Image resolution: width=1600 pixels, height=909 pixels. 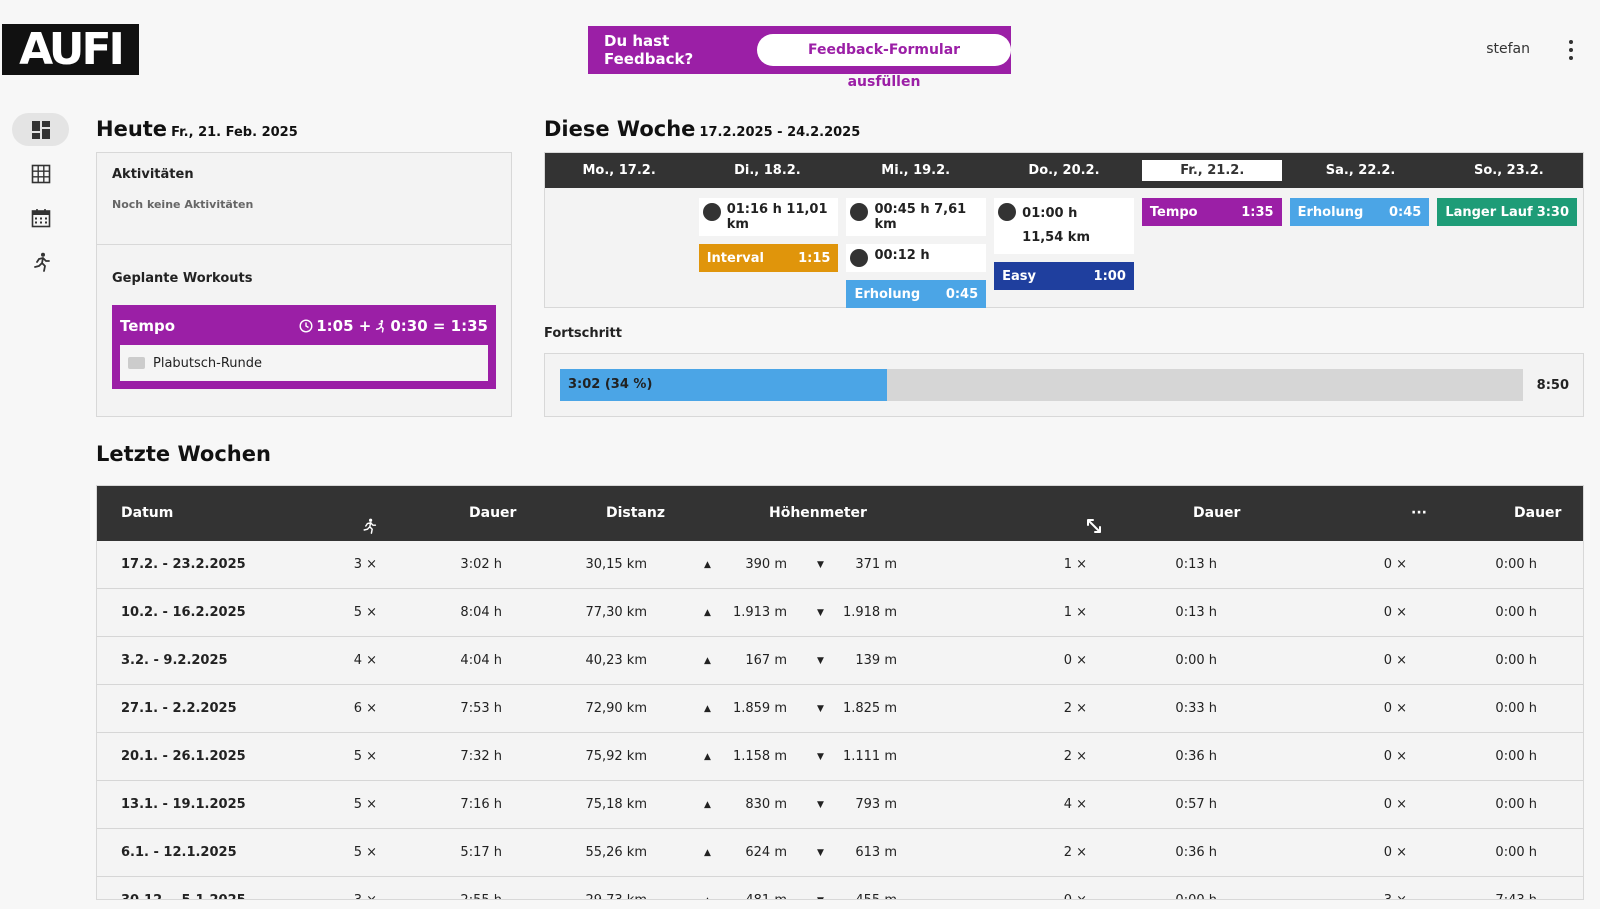 What do you see at coordinates (619, 170) in the screenshot?
I see `day-mon: Mo., 17.2.` at bounding box center [619, 170].